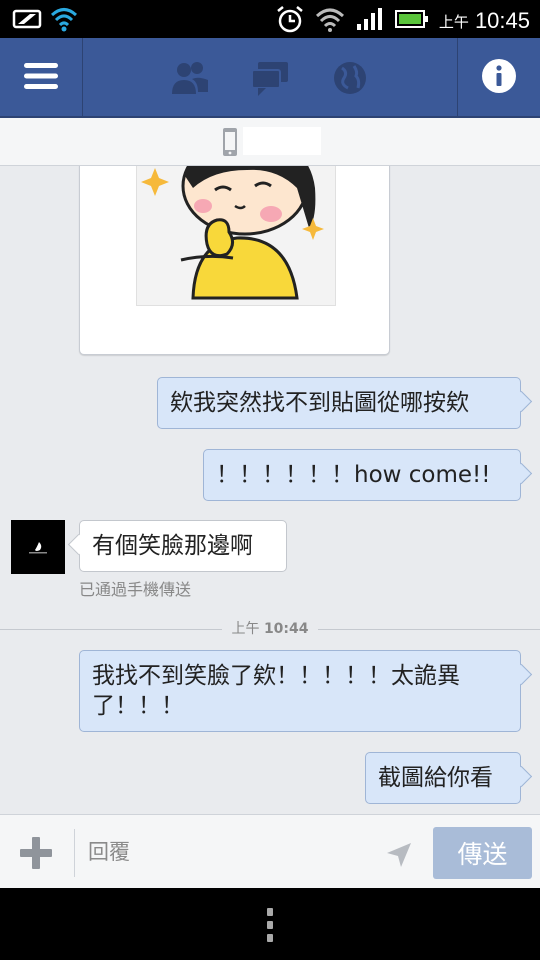  What do you see at coordinates (282, 141) in the screenshot?
I see `conversation-title` at bounding box center [282, 141].